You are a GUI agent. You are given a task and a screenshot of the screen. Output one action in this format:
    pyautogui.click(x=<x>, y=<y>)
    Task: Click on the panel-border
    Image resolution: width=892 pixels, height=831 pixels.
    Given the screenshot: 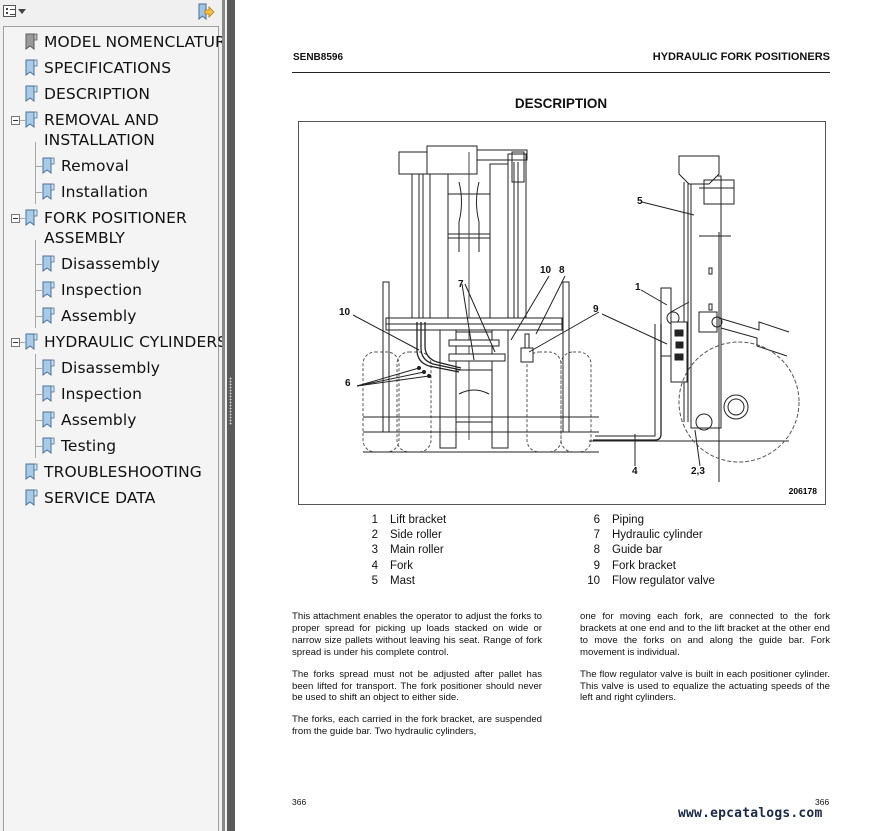 What is the action you would take?
    pyautogui.click(x=223, y=415)
    